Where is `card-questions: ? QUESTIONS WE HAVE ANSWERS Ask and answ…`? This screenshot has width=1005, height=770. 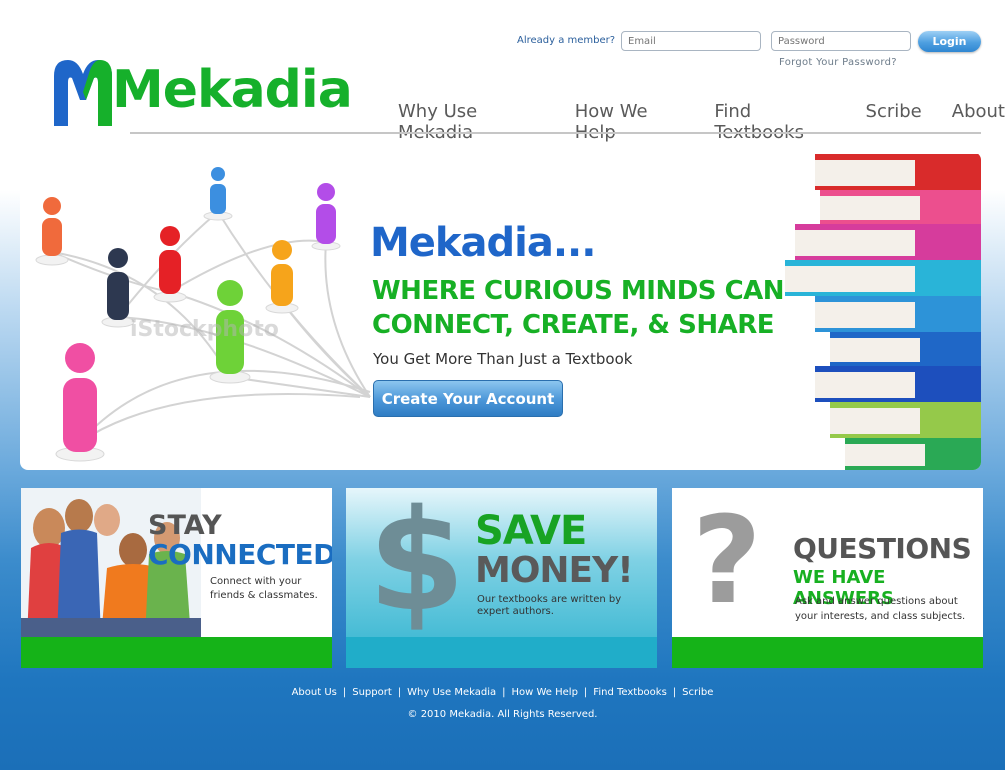 card-questions: ? QUESTIONS WE HAVE ANSWERS Ask and answ… is located at coordinates (827, 578).